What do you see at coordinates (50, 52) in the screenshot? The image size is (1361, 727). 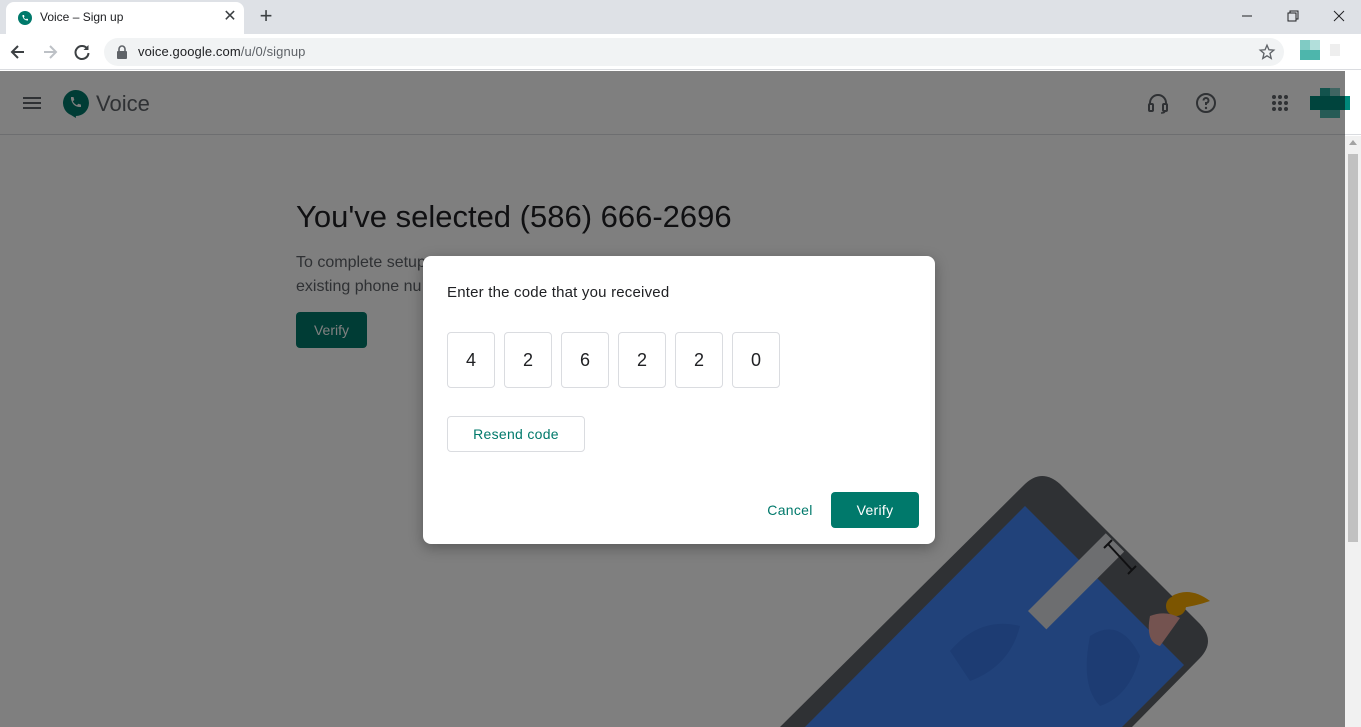 I see `forward-icon` at bounding box center [50, 52].